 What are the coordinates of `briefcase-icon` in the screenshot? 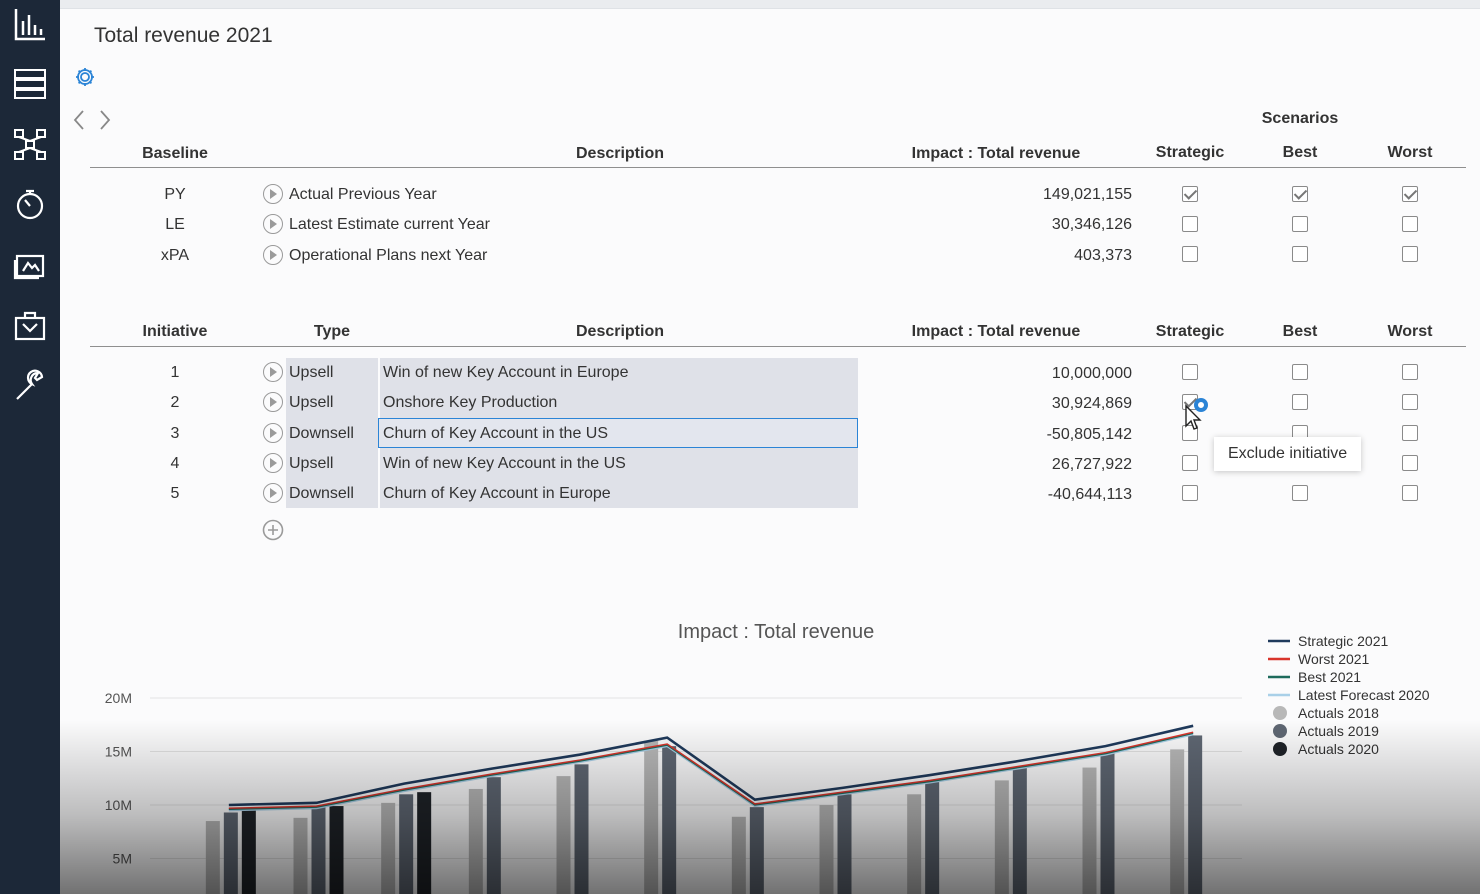 It's located at (30, 326).